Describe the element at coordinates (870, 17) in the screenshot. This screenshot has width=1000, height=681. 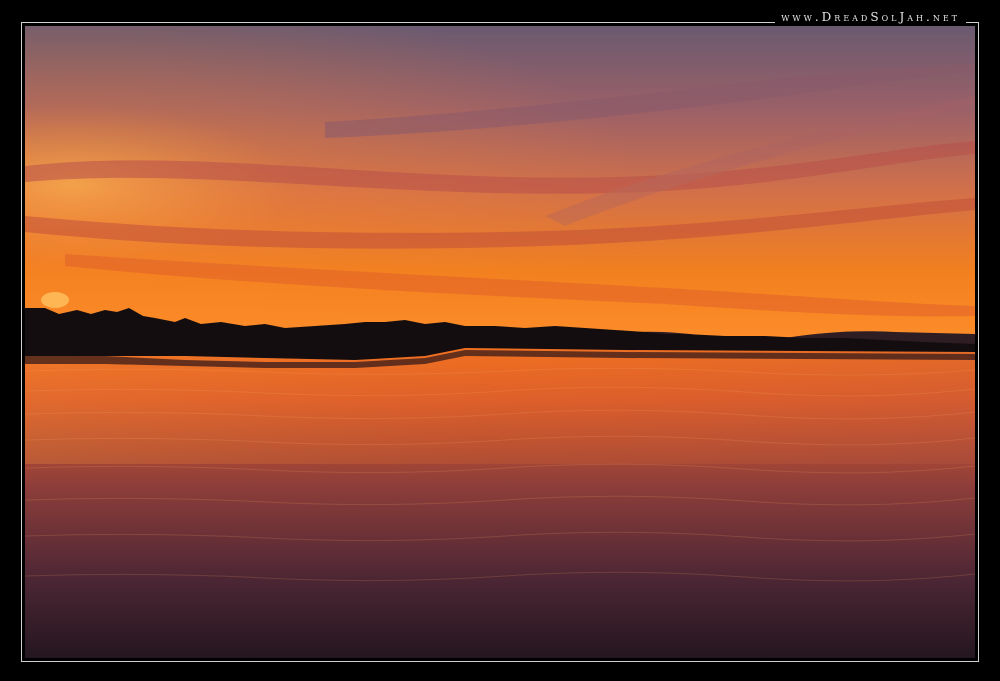
I see `site-watermark: www.DreadSolJah.net` at that location.